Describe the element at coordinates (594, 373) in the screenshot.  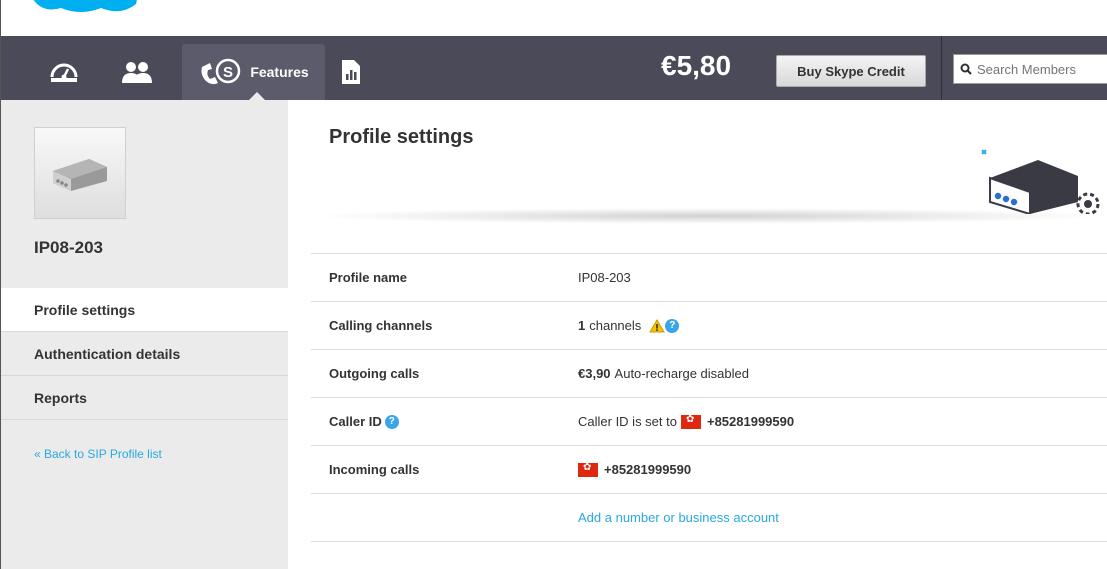
I see `outgoing-credit-amount: €3,90` at that location.